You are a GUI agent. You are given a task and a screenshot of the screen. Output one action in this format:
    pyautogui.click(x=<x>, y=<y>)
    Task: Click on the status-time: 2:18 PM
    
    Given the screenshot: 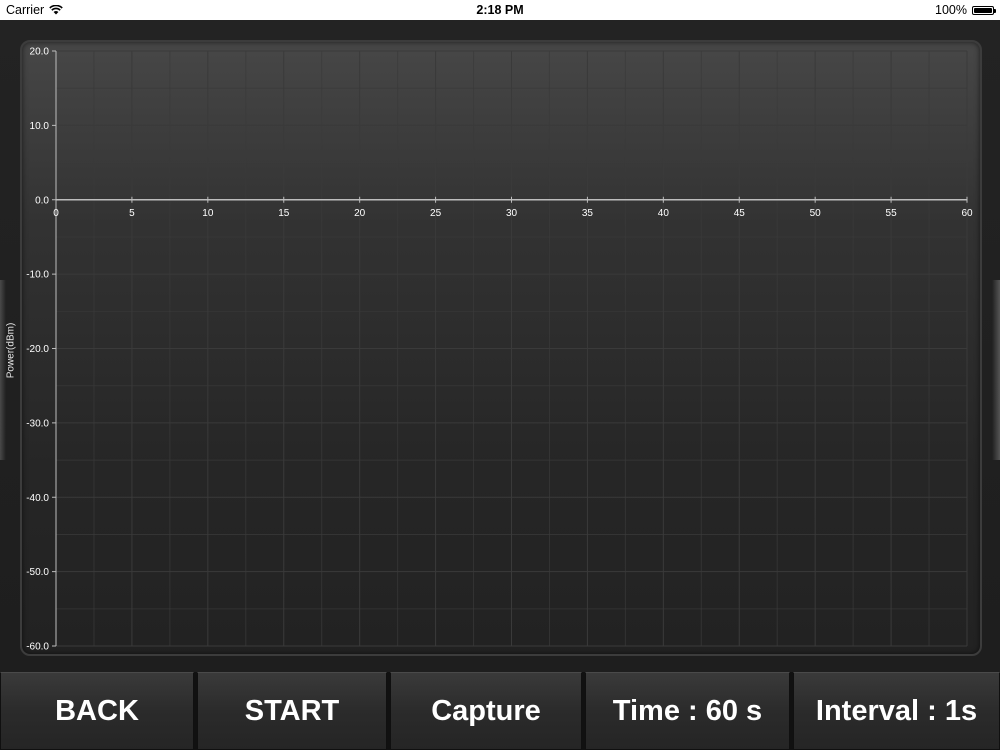 What is the action you would take?
    pyautogui.click(x=500, y=10)
    